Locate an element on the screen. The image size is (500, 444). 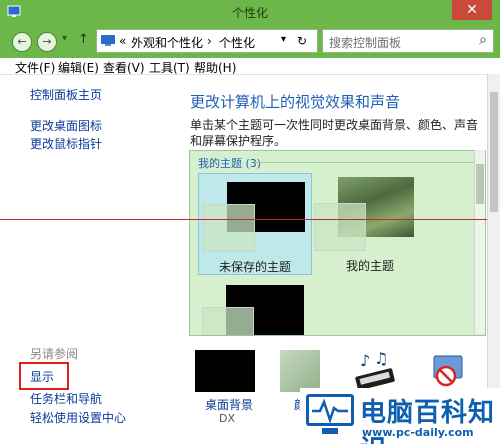
menu-tools: 工具(T) is located at coordinates (169, 67).